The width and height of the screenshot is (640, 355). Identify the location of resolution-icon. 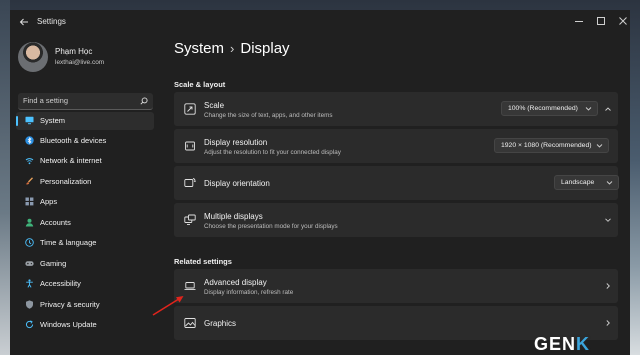
(190, 146).